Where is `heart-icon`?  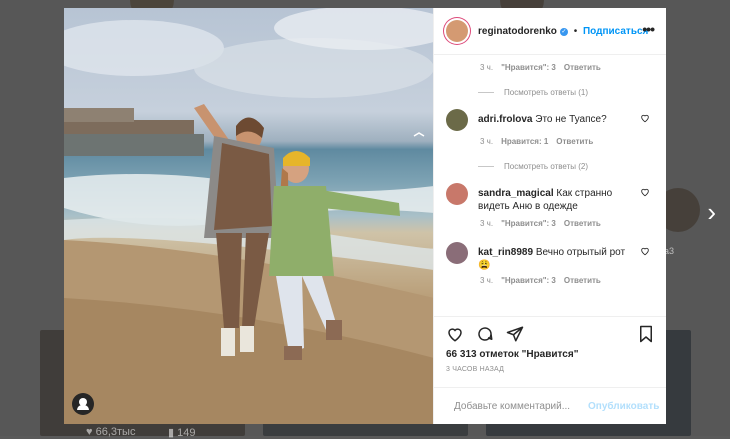 heart-icon is located at coordinates (455, 334).